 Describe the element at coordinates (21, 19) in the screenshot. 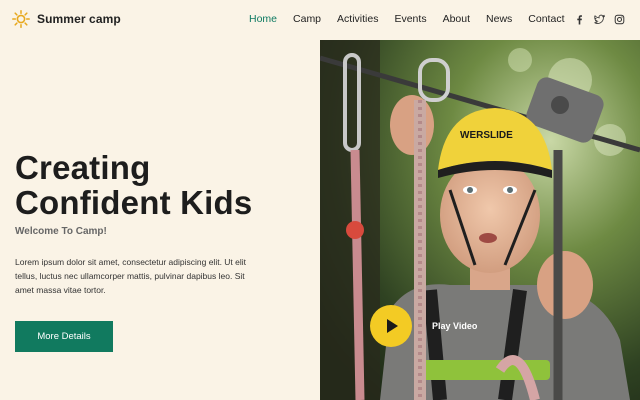

I see `sun-icon` at that location.